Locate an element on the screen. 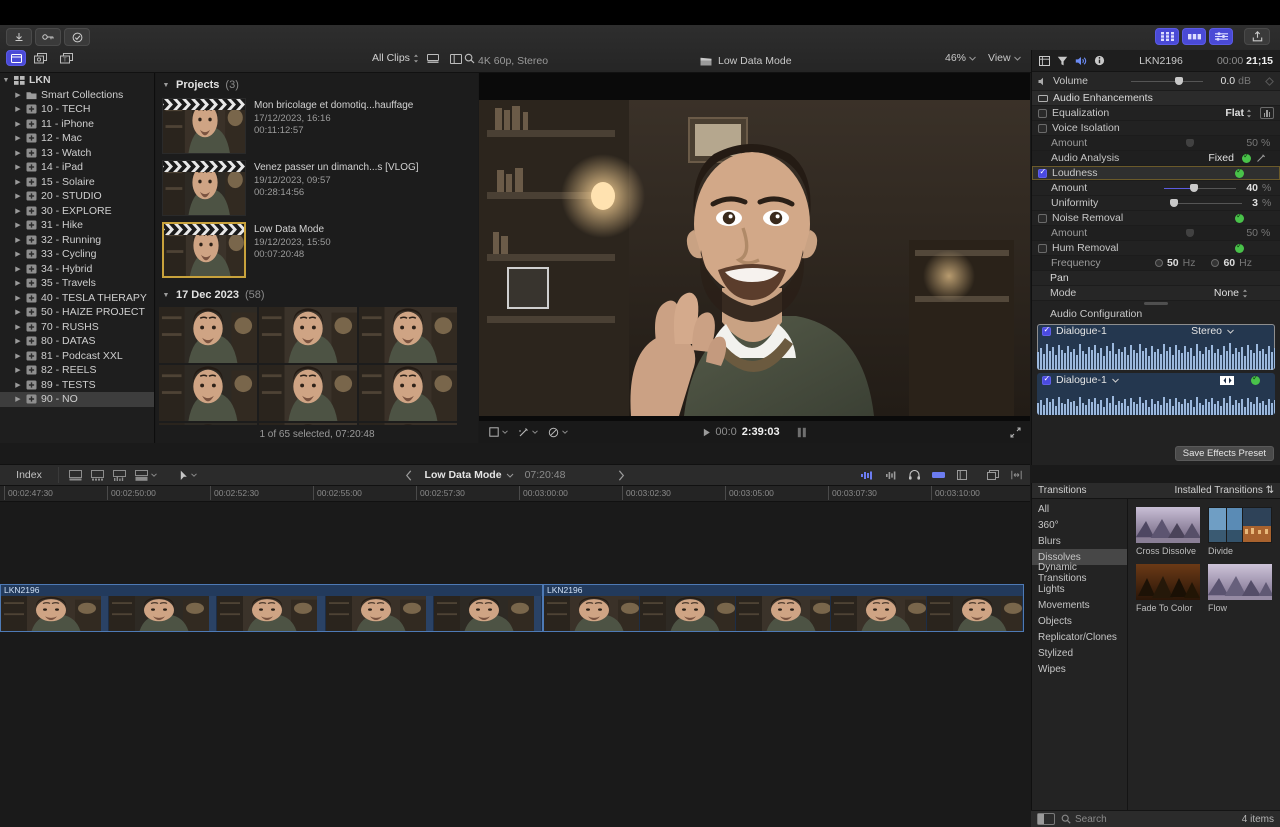  sidebar-item-event: ▶ 11 - iPhone is located at coordinates (77, 124).